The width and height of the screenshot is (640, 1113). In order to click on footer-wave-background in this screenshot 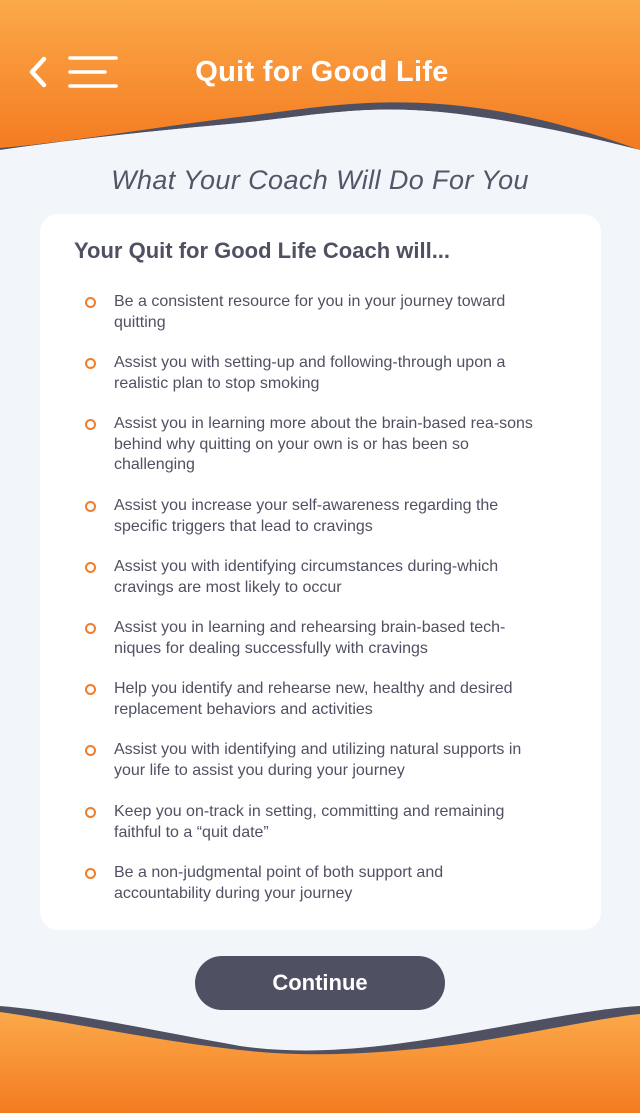, I will do `click(320, 1059)`.